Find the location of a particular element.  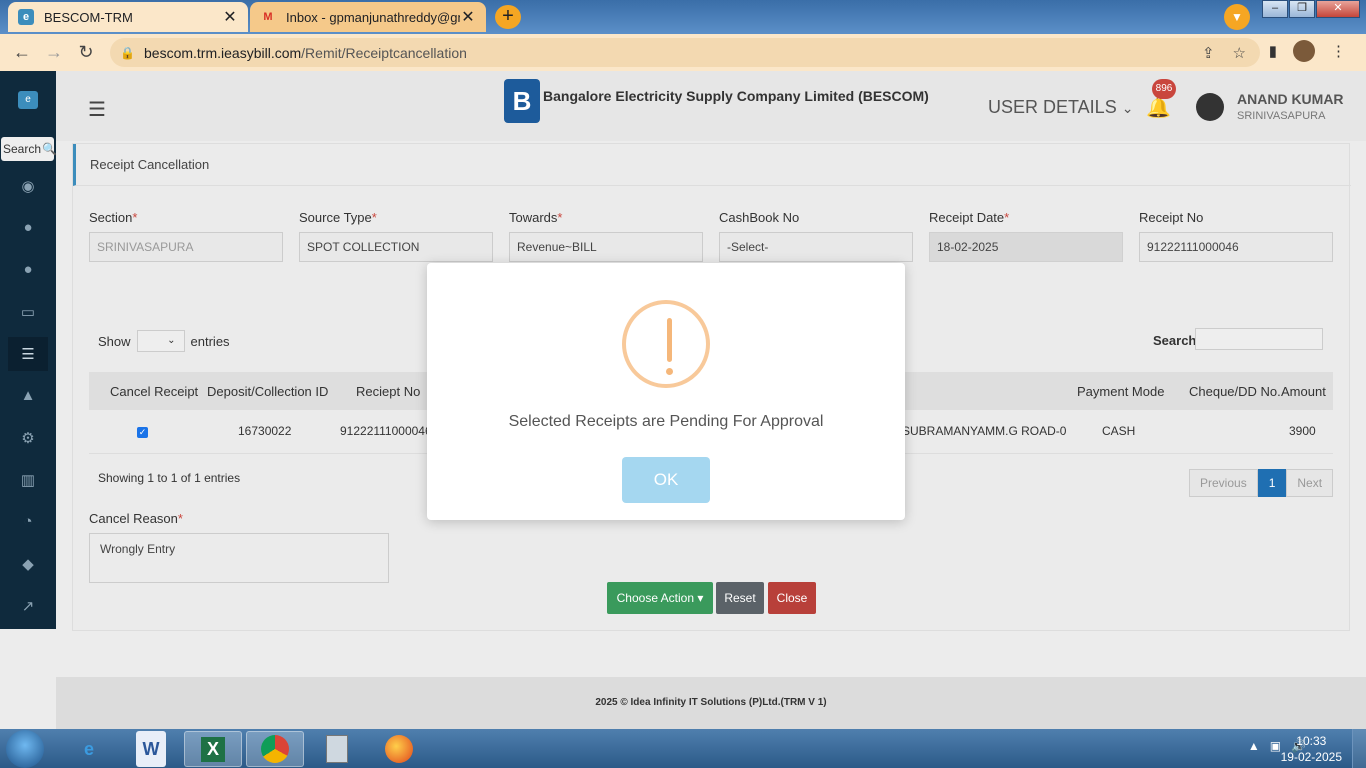

th-deposit-id: Deposit/Collection ID is located at coordinates (267, 391).